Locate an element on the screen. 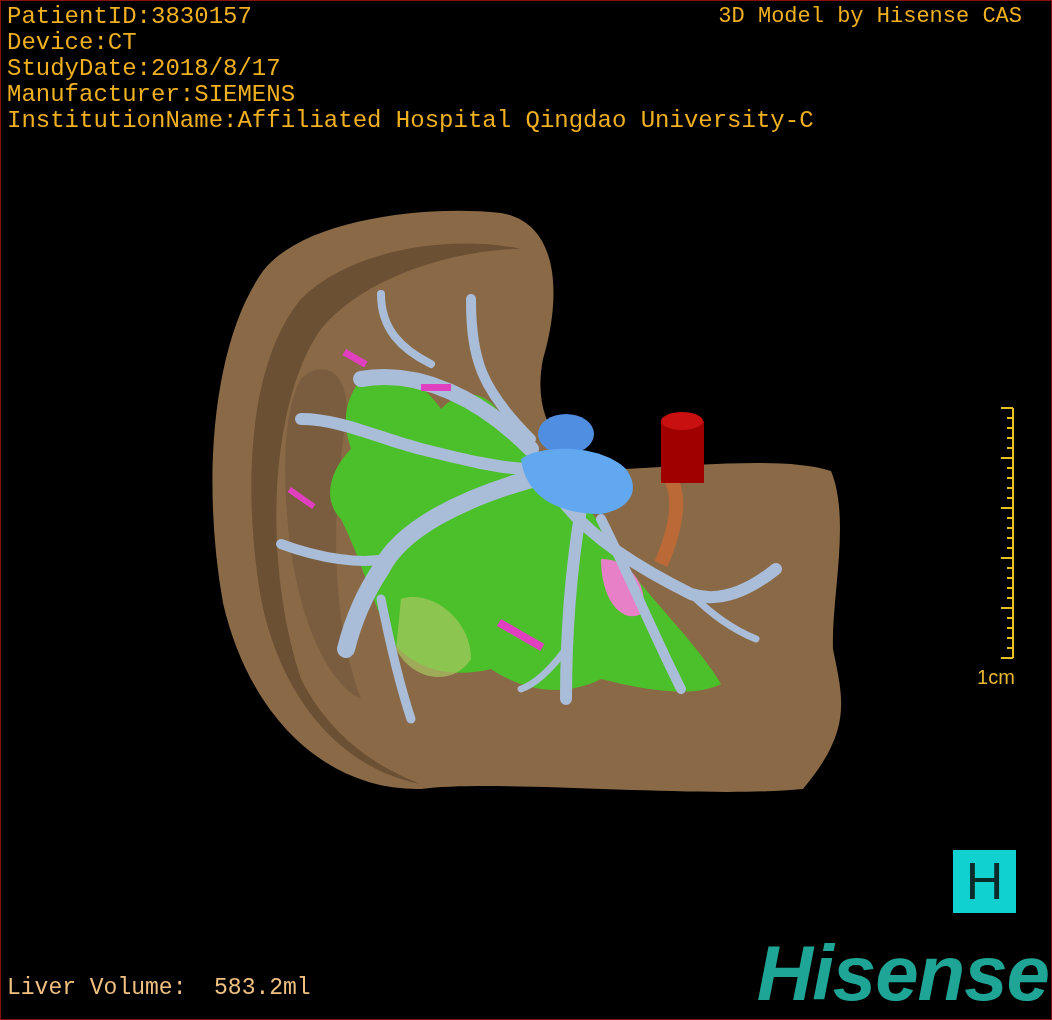 The image size is (1052, 1020). info-line: Manufacturer:SIEMENS is located at coordinates (151, 95).